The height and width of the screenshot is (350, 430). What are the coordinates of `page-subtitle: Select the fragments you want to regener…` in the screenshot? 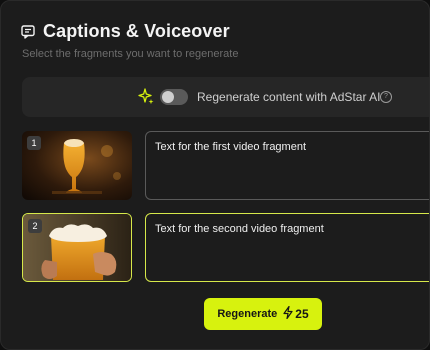 It's located at (130, 54).